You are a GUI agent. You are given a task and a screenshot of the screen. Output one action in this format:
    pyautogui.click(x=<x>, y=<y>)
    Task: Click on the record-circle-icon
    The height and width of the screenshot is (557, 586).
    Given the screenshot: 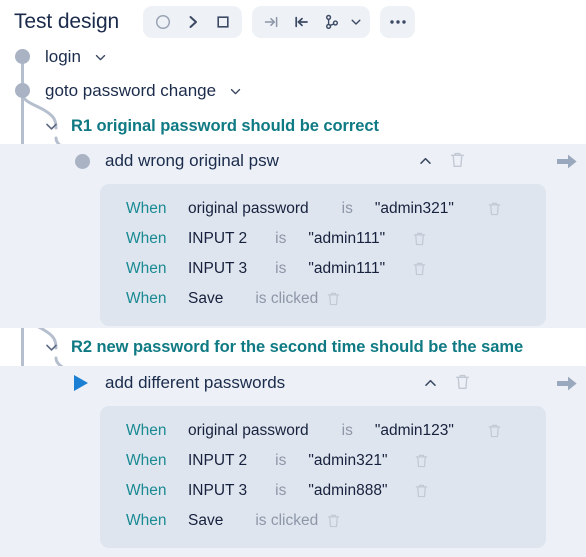 What is the action you would take?
    pyautogui.click(x=162, y=22)
    